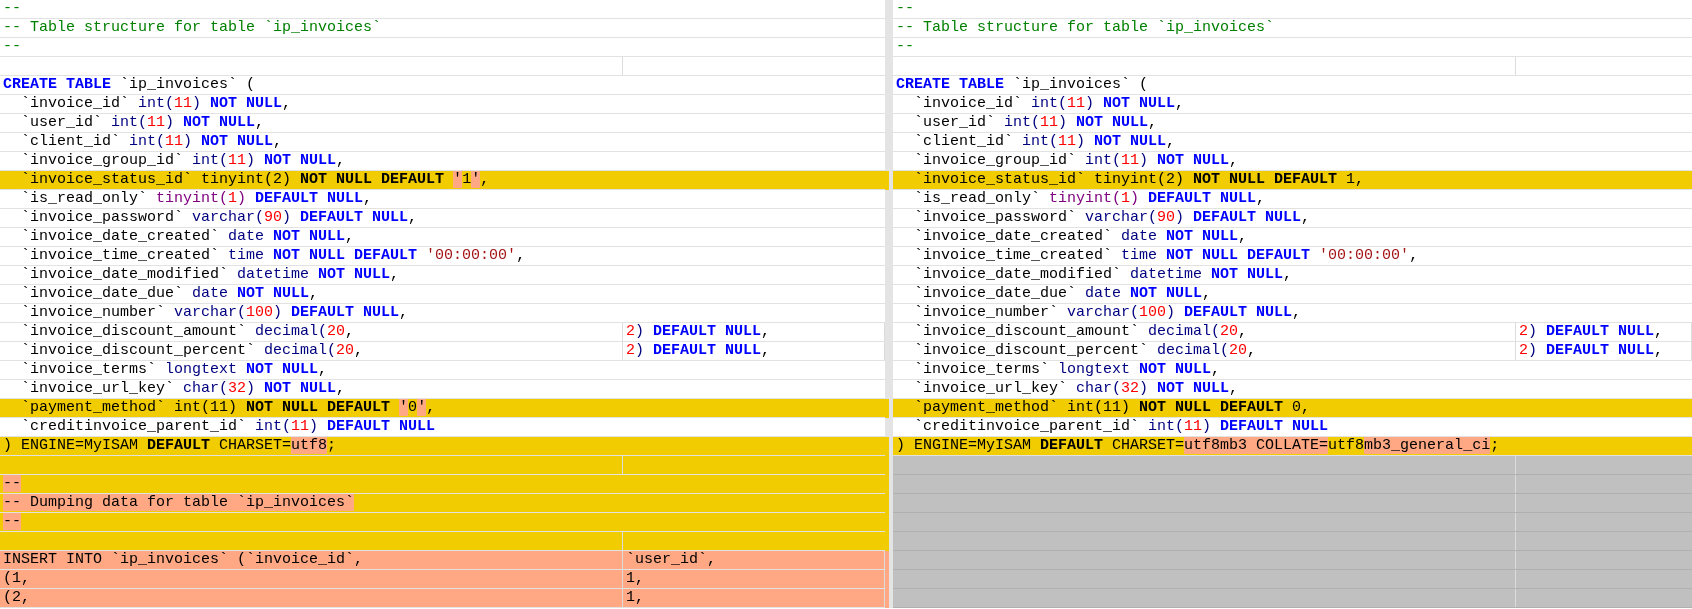  Describe the element at coordinates (1139, 180) in the screenshot. I see `code-cell-text: `invoice_status_id` tinyint(2) NOT NULL DEFAULT 1,` at that location.